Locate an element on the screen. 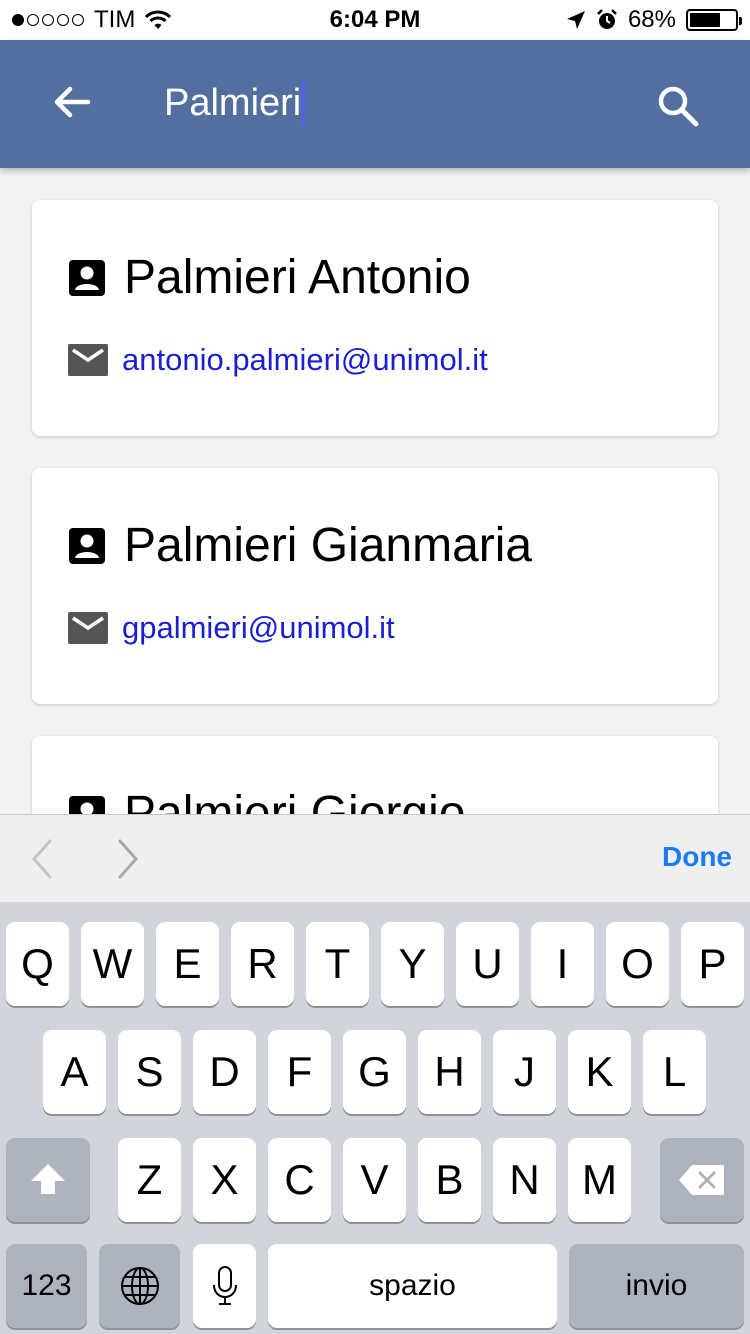  done-button: Done is located at coordinates (697, 857).